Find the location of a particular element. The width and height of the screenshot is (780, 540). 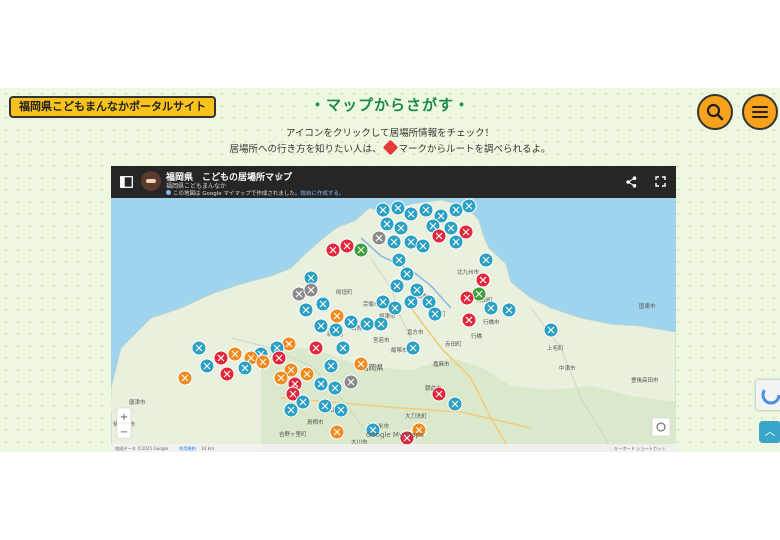

recaptcha-badge is located at coordinates (768, 395).